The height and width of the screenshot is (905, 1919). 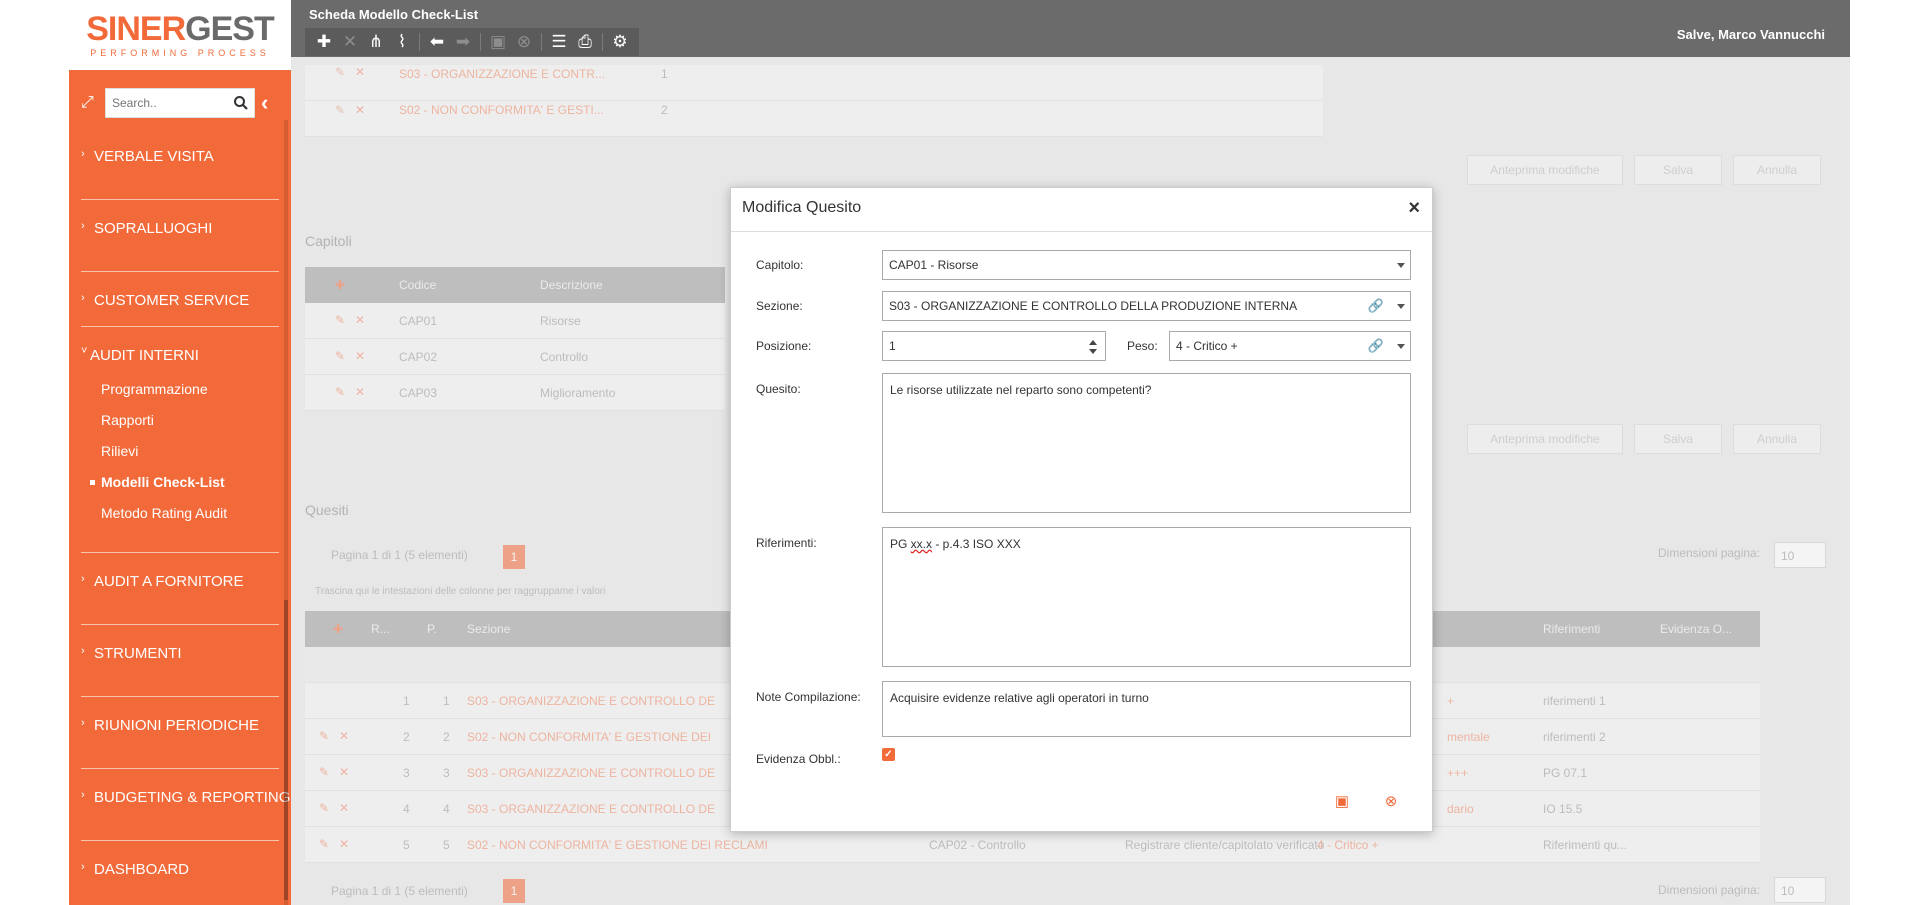 What do you see at coordinates (142, 869) in the screenshot?
I see `sidebar-item-label: DASHBOARD` at bounding box center [142, 869].